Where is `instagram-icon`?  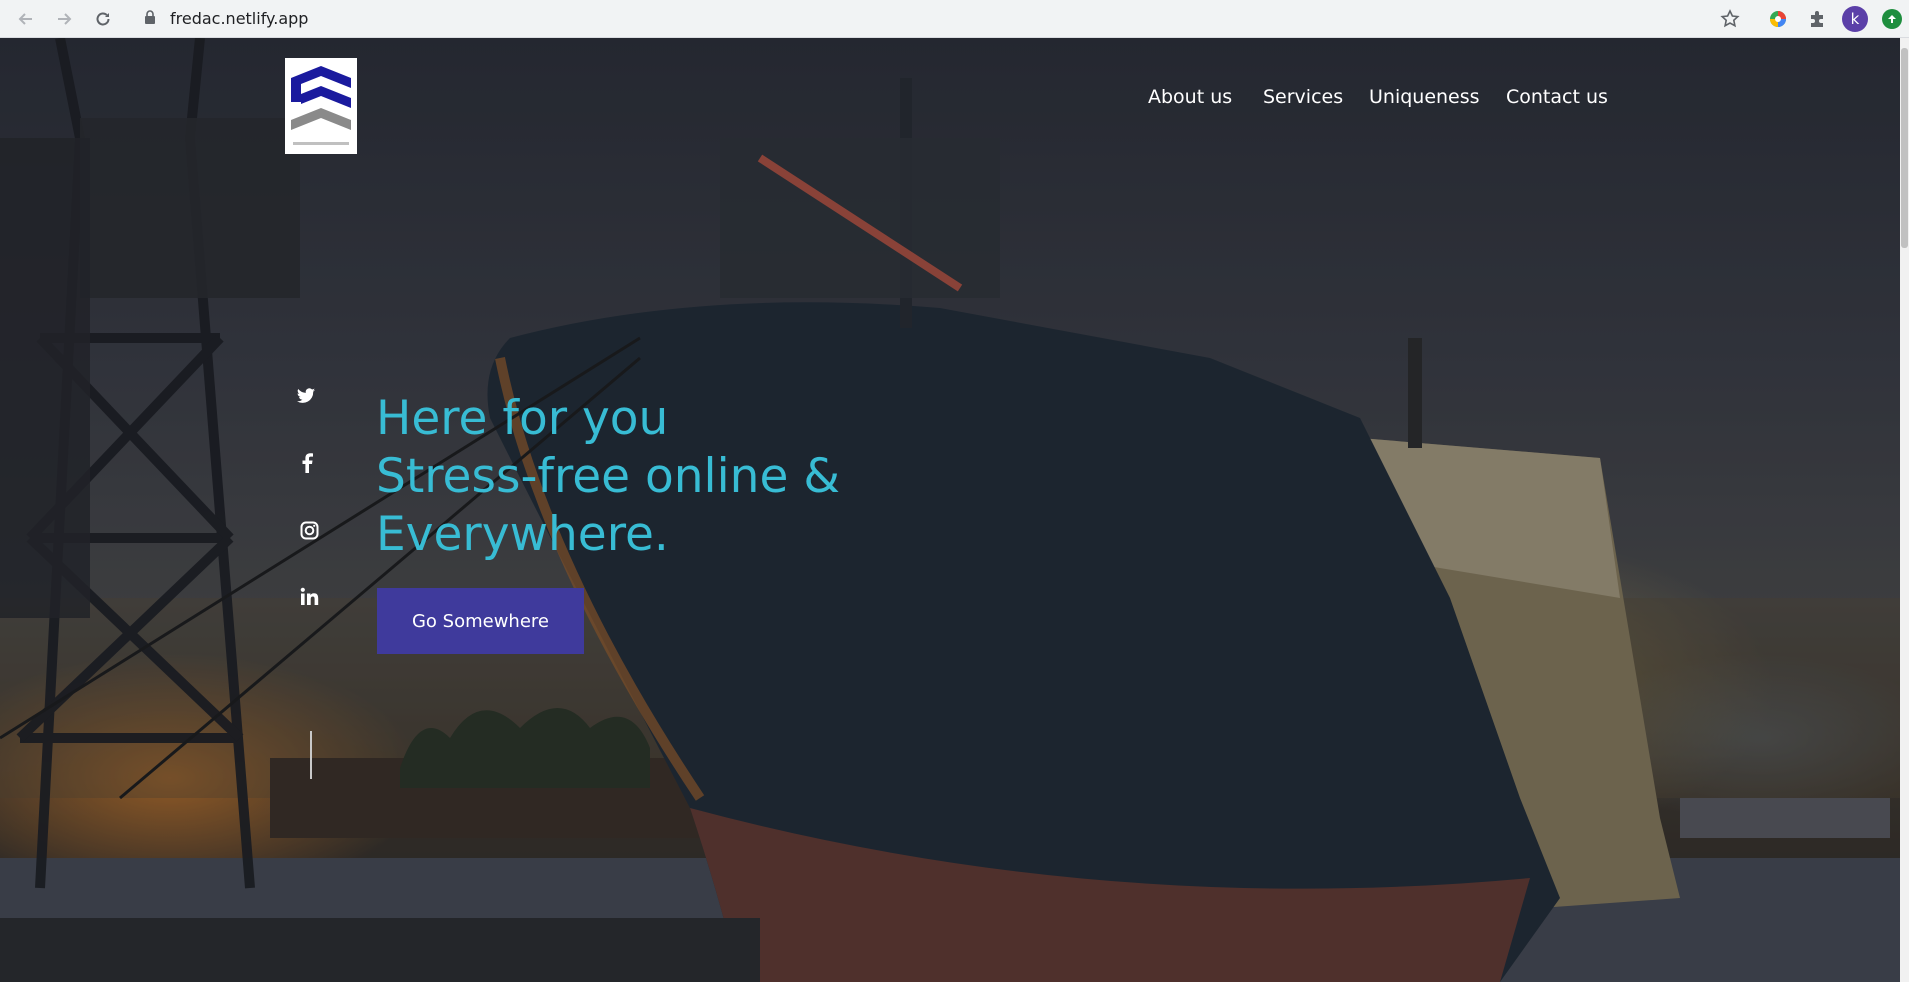
instagram-icon is located at coordinates (309, 533).